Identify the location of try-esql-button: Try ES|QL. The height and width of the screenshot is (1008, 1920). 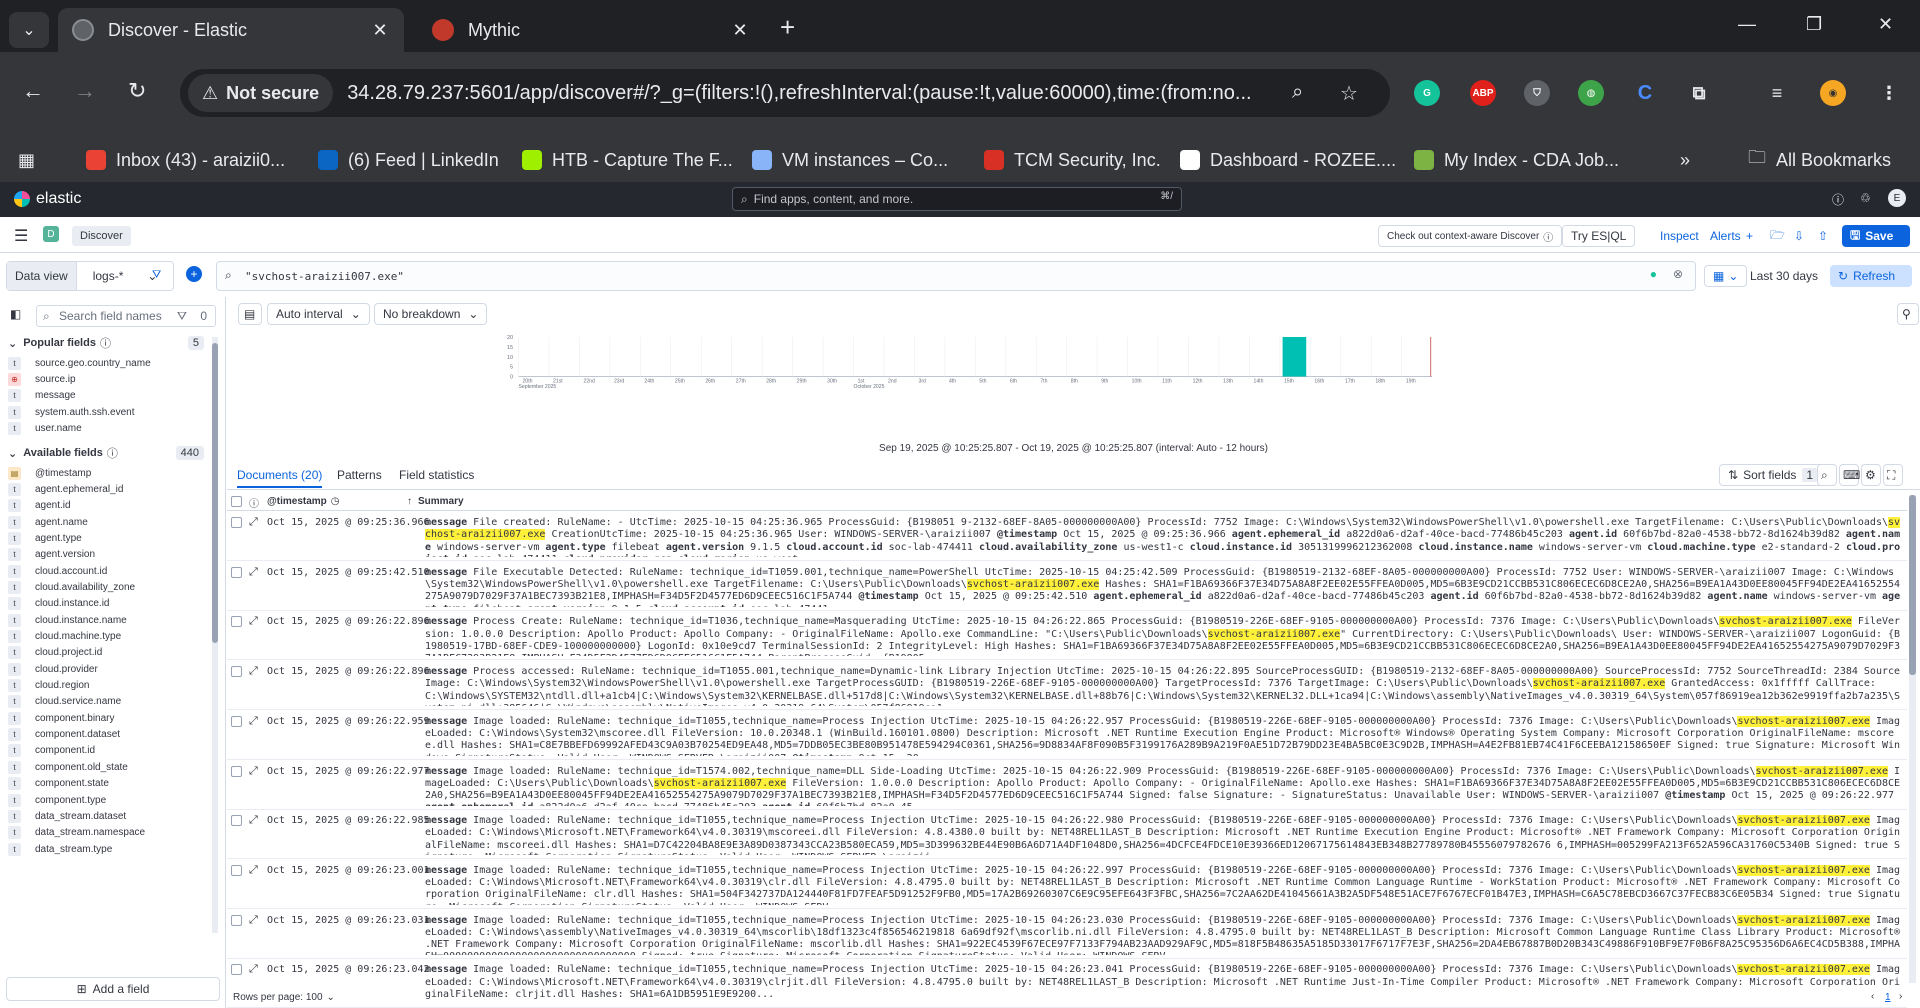
(1599, 236).